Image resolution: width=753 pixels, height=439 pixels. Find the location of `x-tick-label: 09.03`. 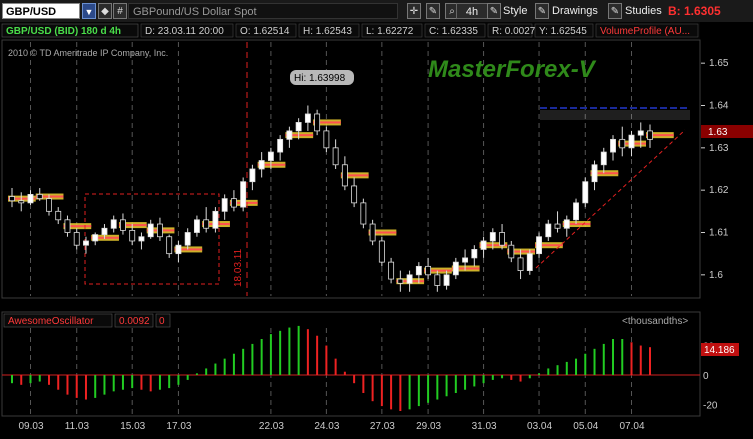

x-tick-label: 09.03 is located at coordinates (30, 426).